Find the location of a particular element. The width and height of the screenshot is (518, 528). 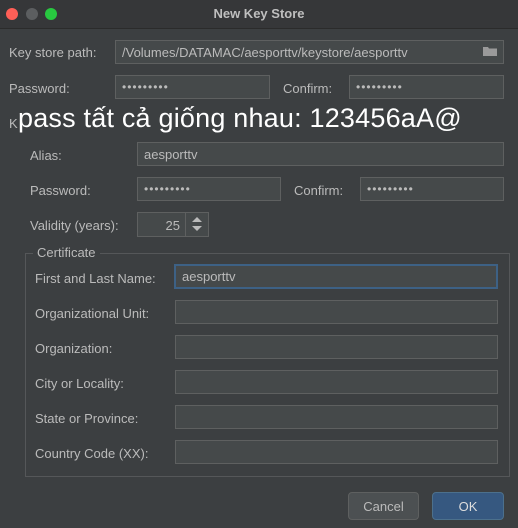

key-password-label: Password: is located at coordinates (60, 190).